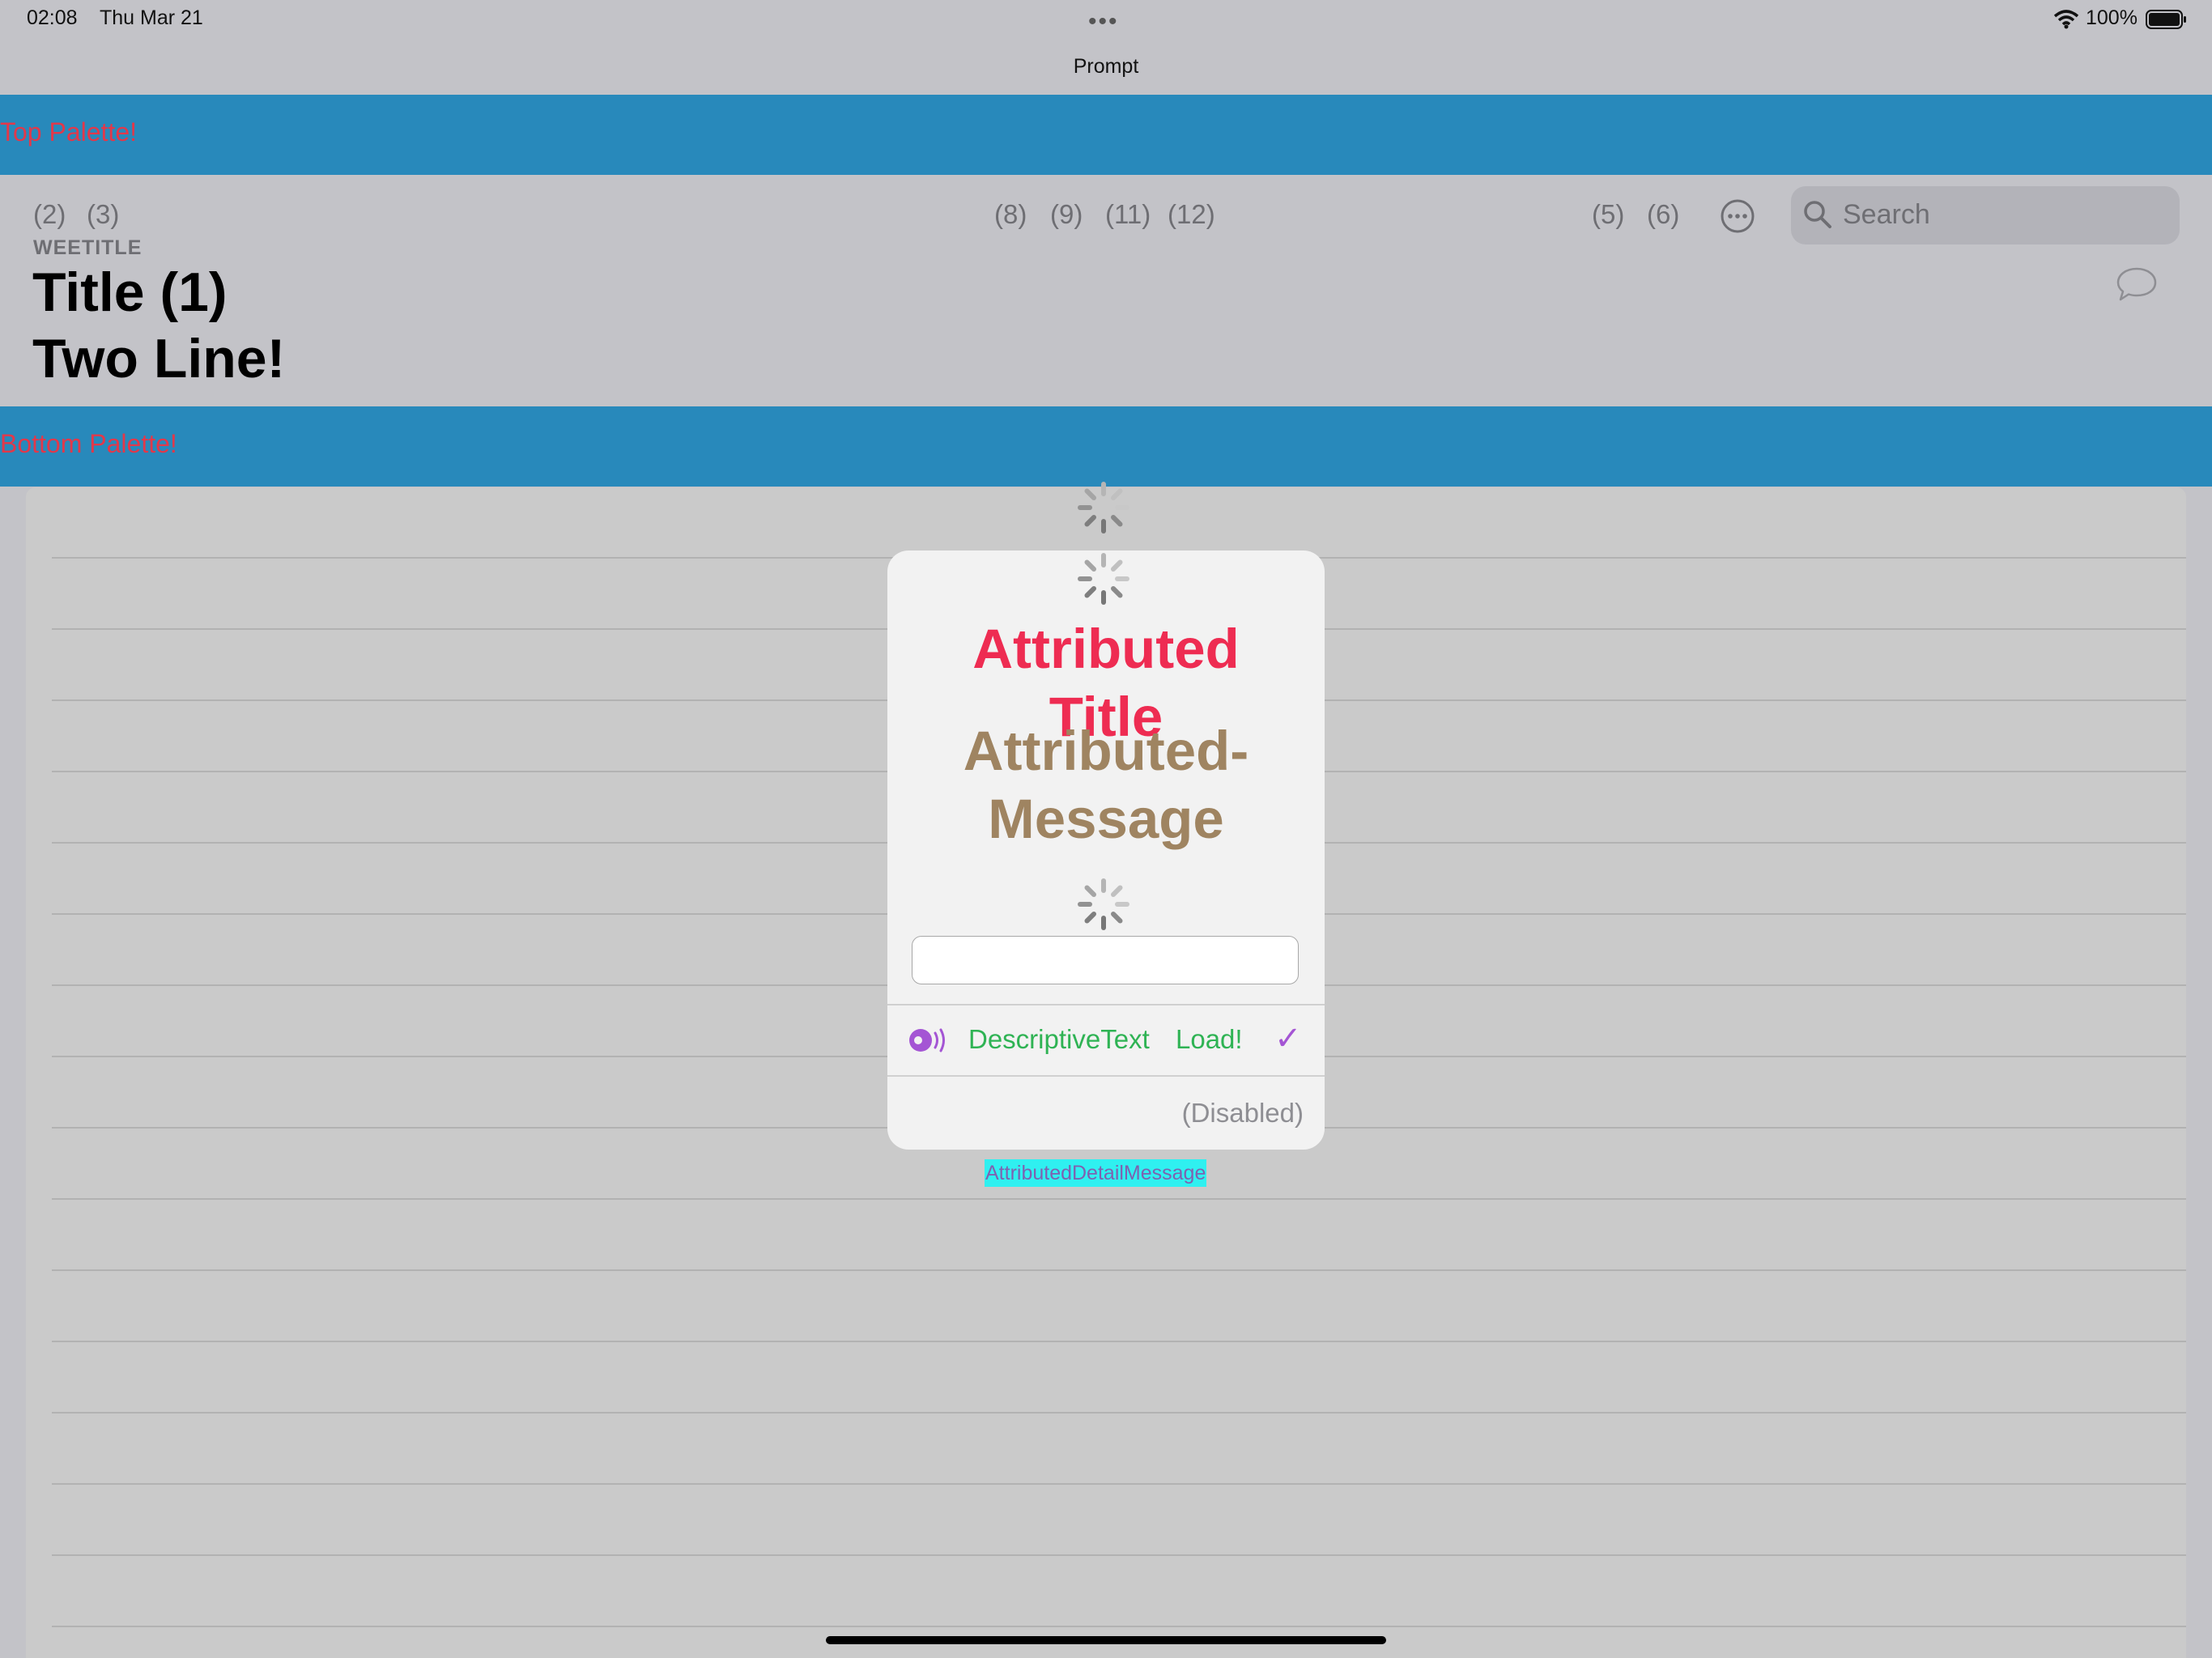 This screenshot has width=2212, height=1658. I want to click on speech-bubble-icon, so click(2137, 286).